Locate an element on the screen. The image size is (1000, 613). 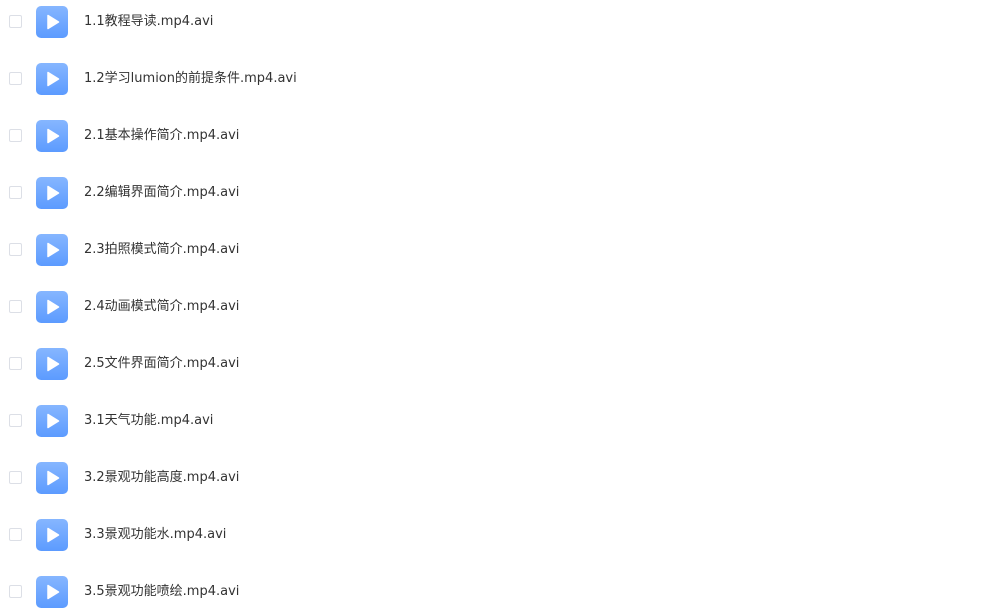
file-row: 2.5文件界面简介.mp4.avi is located at coordinates (500, 370).